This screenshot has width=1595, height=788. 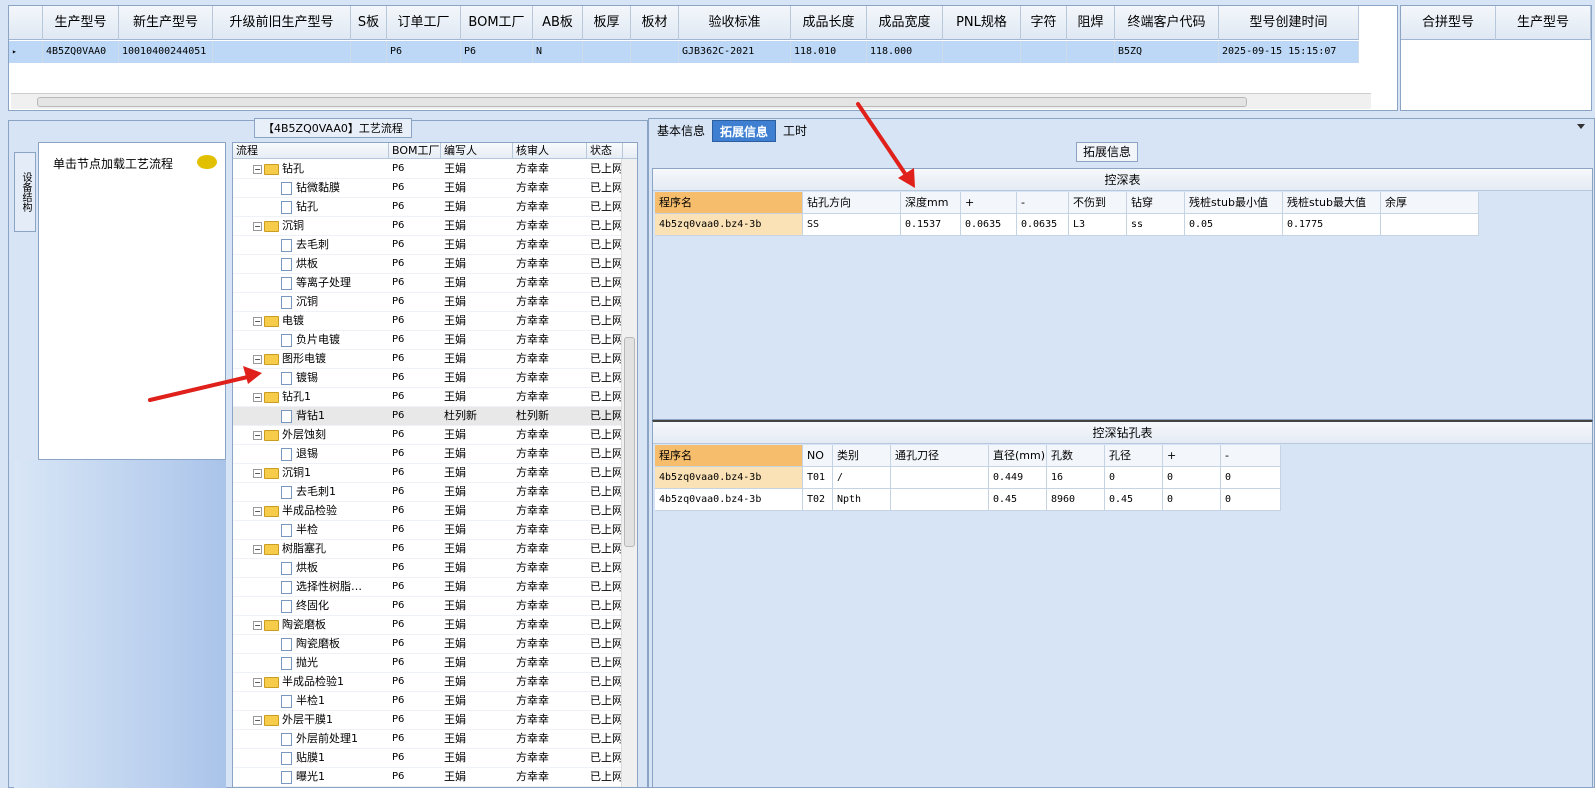 What do you see at coordinates (311, 568) in the screenshot?
I see `tree-node: 烘板` at bounding box center [311, 568].